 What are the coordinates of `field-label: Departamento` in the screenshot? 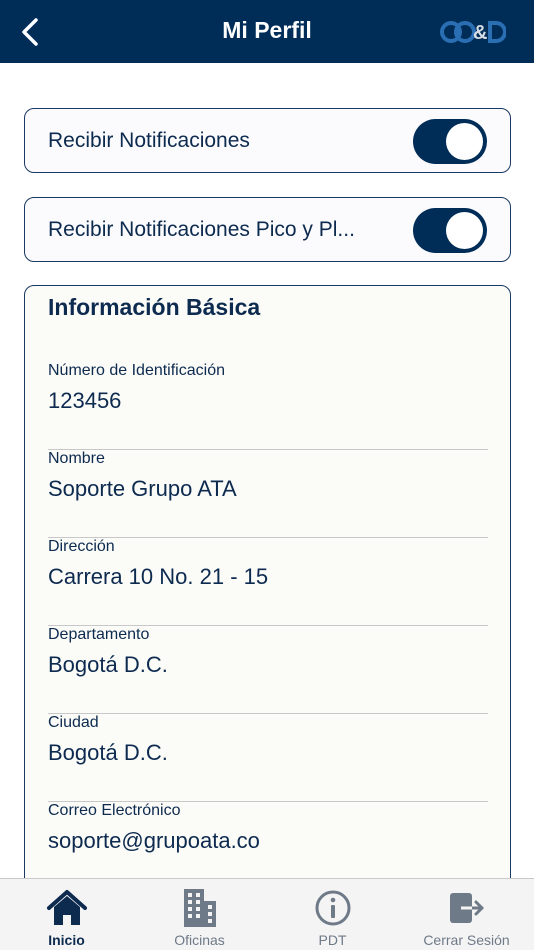 It's located at (99, 634).